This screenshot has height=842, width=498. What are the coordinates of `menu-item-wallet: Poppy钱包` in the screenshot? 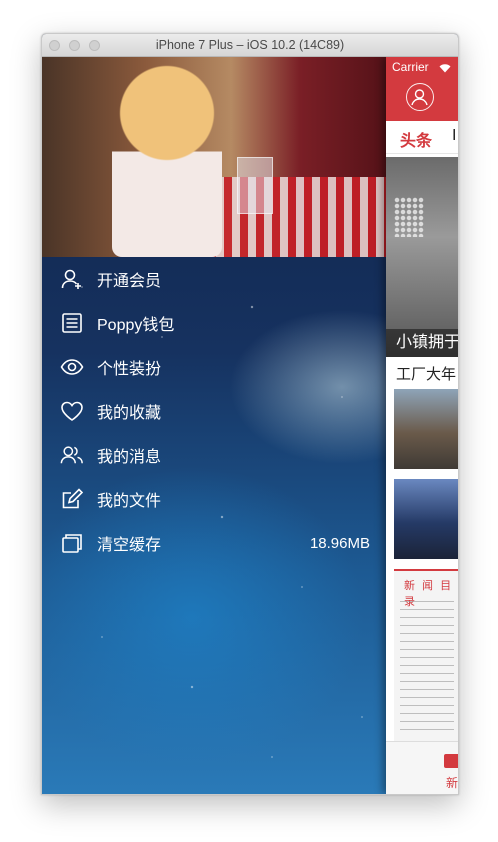 It's located at (215, 323).